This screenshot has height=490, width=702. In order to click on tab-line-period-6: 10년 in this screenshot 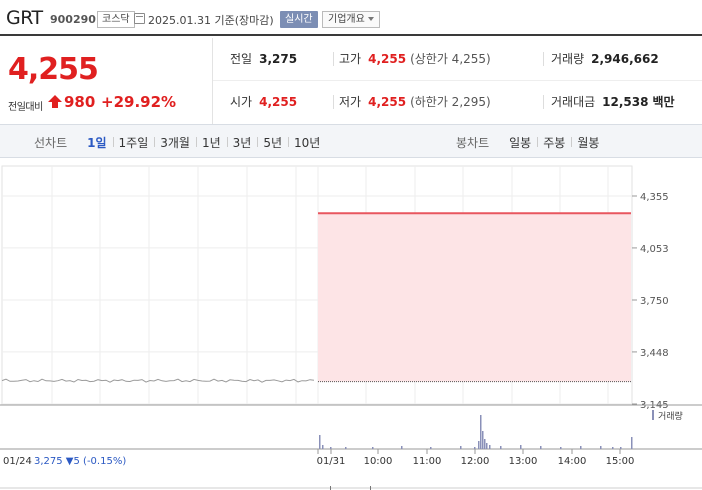, I will do `click(307, 142)`.